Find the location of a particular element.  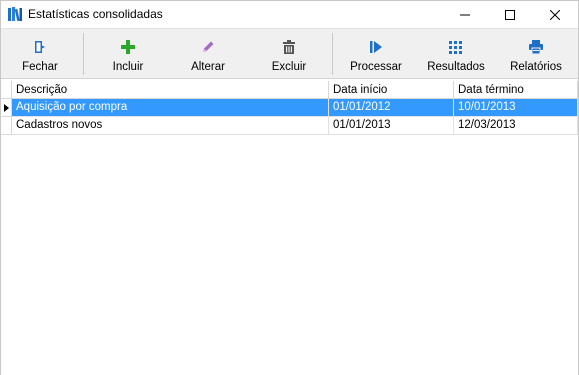

minimize-button is located at coordinates (465, 14).